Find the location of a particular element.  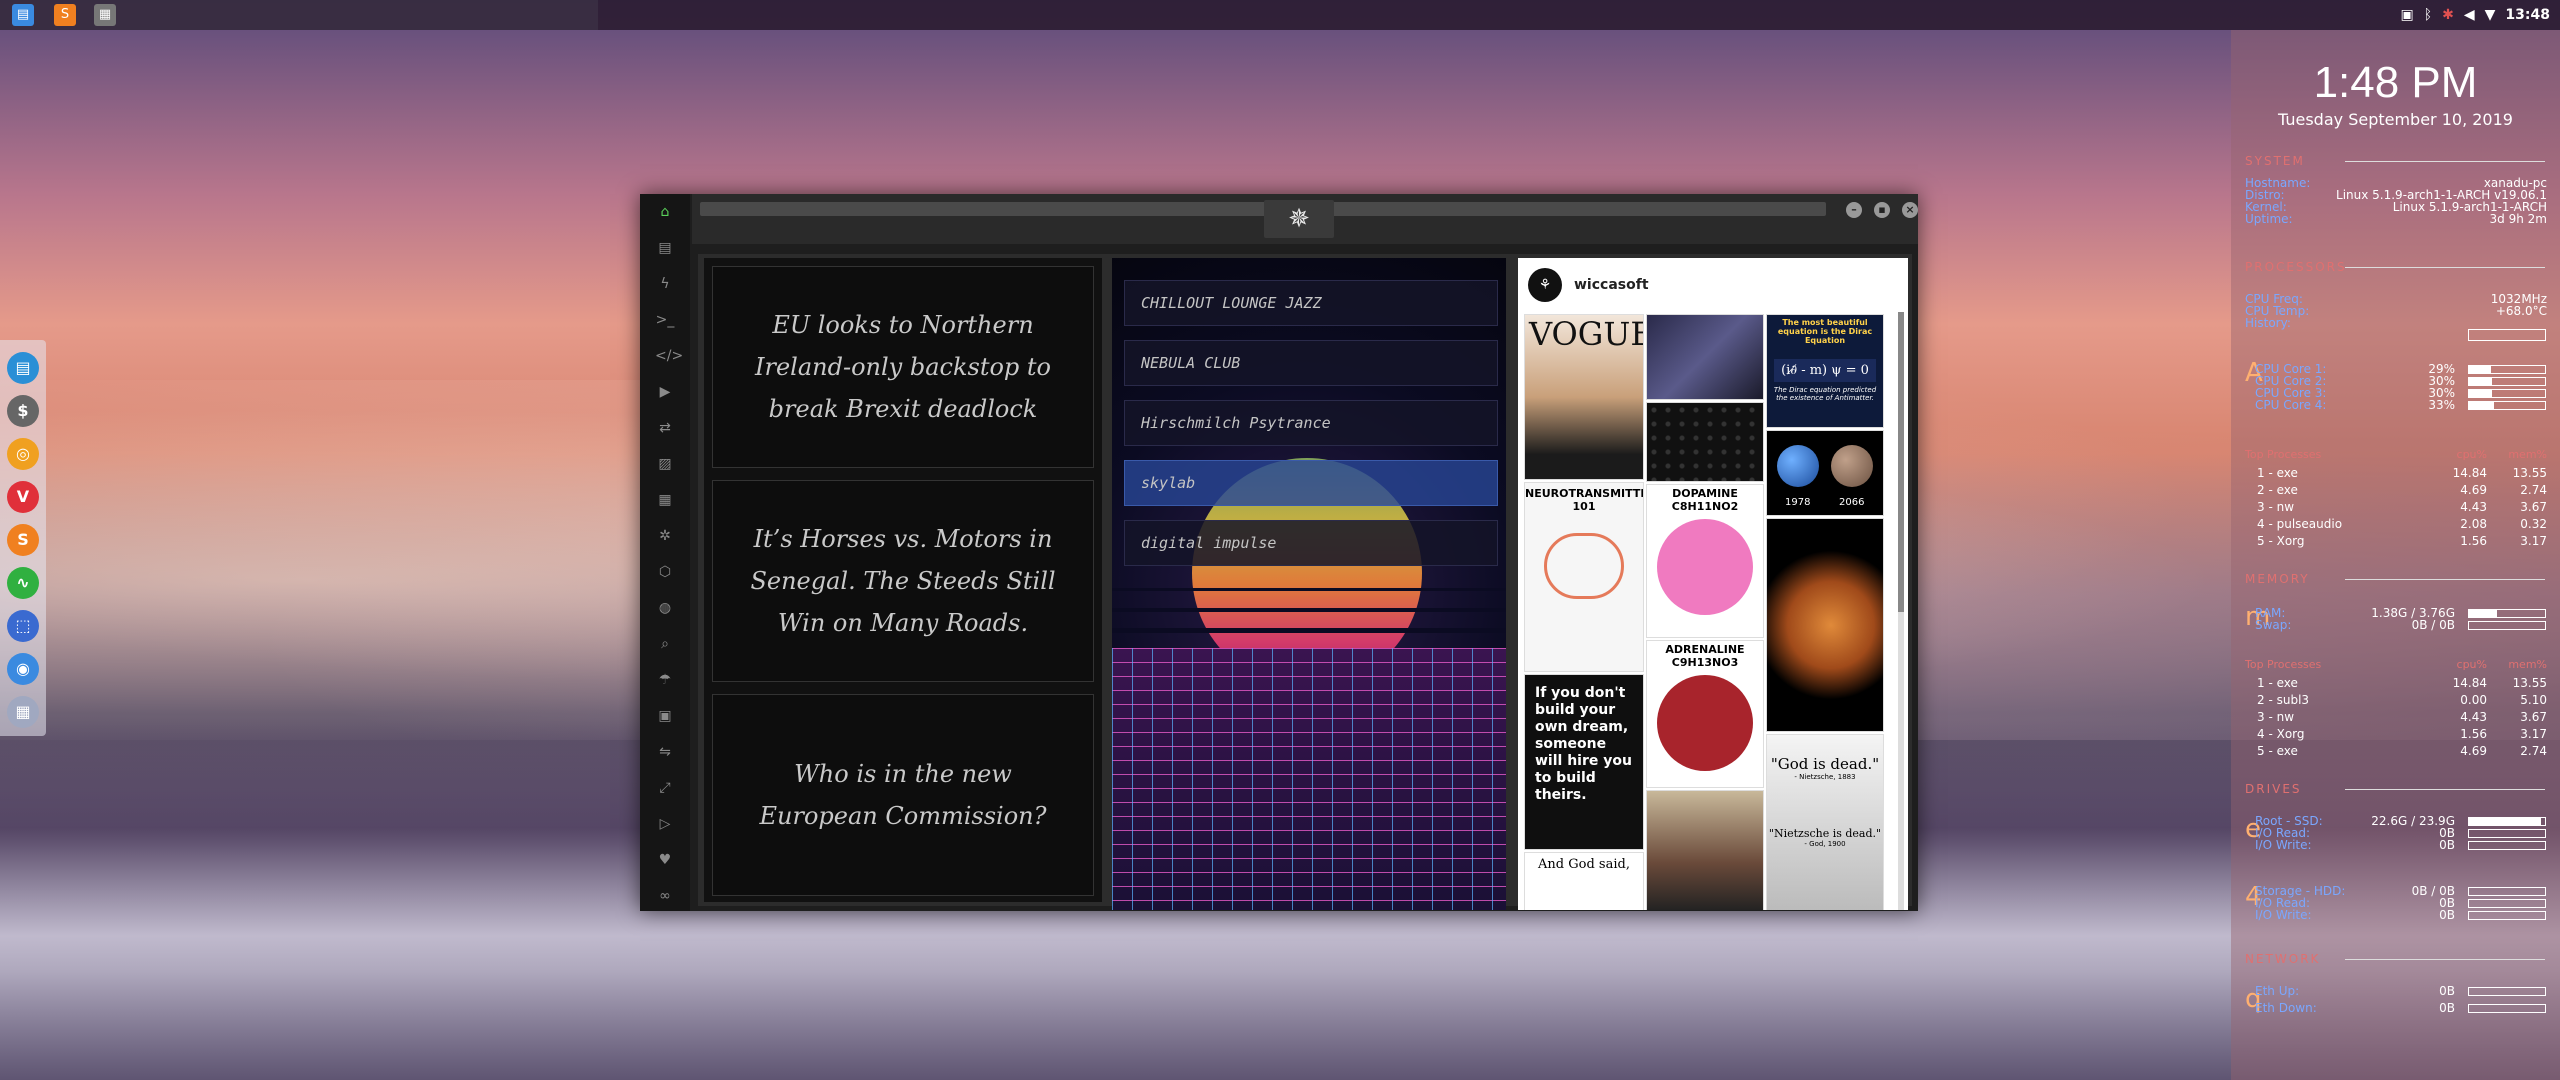

god-said-tile: And God said, is located at coordinates (1584, 881).